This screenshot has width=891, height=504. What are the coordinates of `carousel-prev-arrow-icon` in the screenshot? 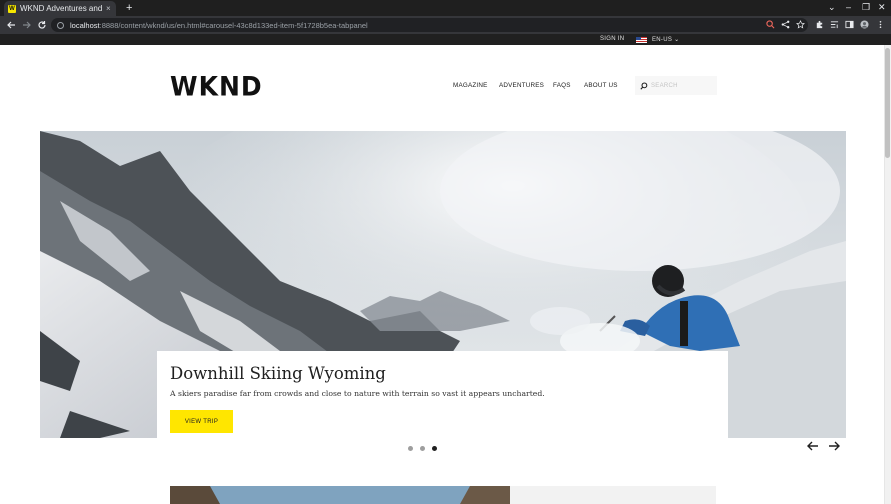 It's located at (813, 446).